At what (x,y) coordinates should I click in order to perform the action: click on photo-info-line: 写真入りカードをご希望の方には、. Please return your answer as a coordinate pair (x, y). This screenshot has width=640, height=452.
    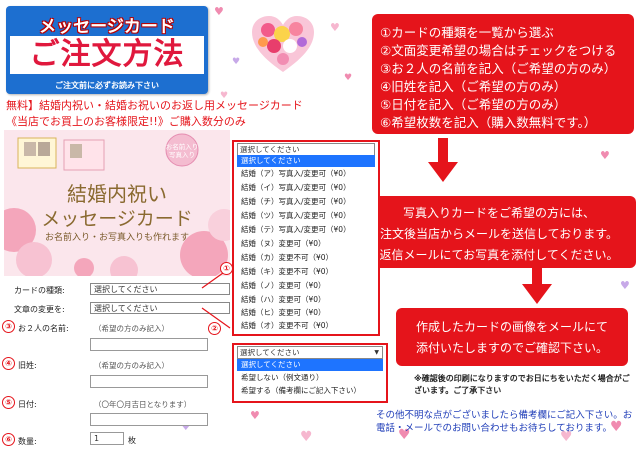
    Looking at the image, I should click on (498, 213).